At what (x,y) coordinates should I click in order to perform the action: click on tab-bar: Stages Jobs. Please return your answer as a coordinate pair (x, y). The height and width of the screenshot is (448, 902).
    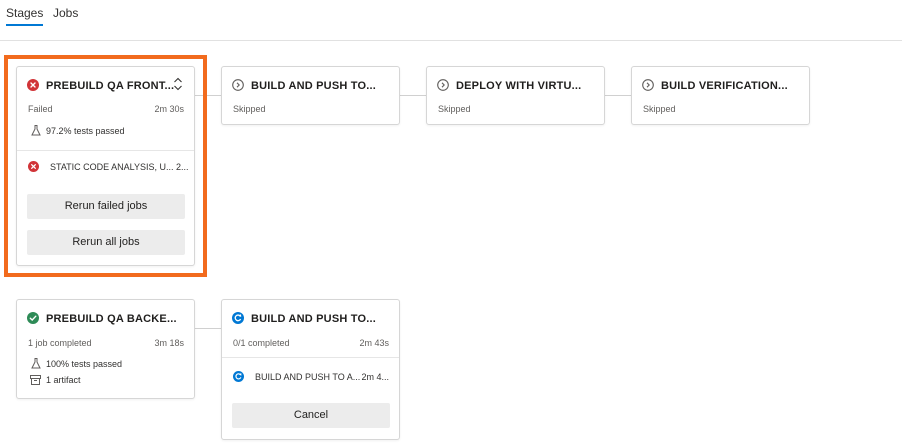
    Looking at the image, I should click on (451, 20).